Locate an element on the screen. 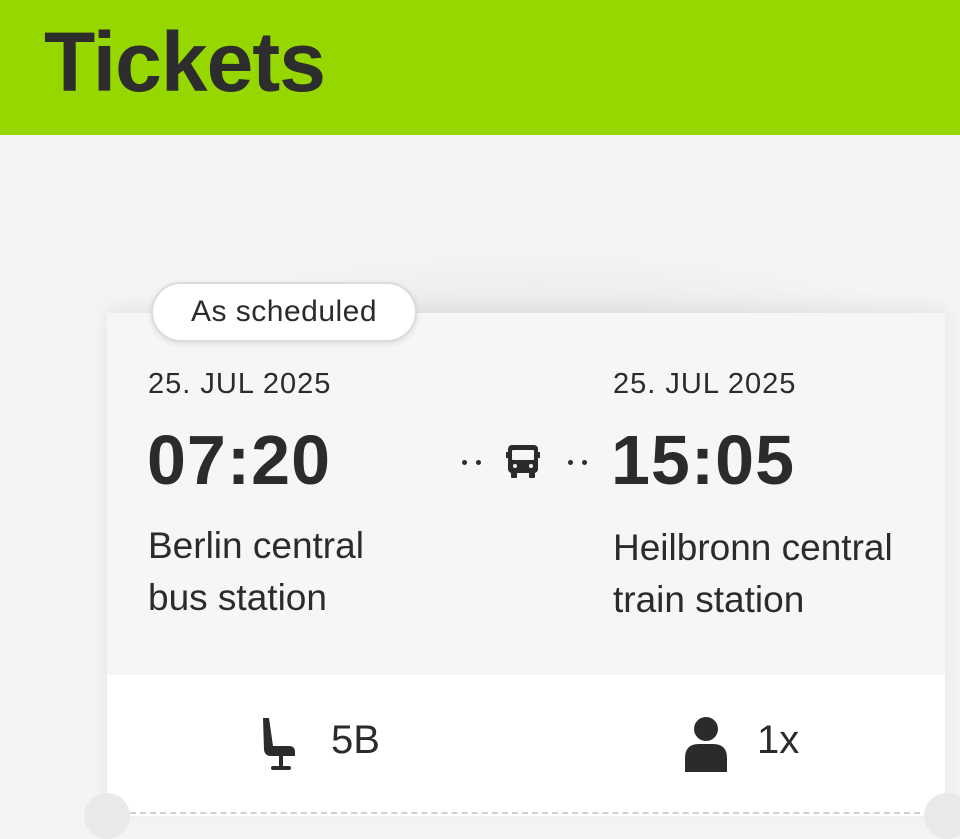 The image size is (960, 839). ticket-card-footer is located at coordinates (526, 745).